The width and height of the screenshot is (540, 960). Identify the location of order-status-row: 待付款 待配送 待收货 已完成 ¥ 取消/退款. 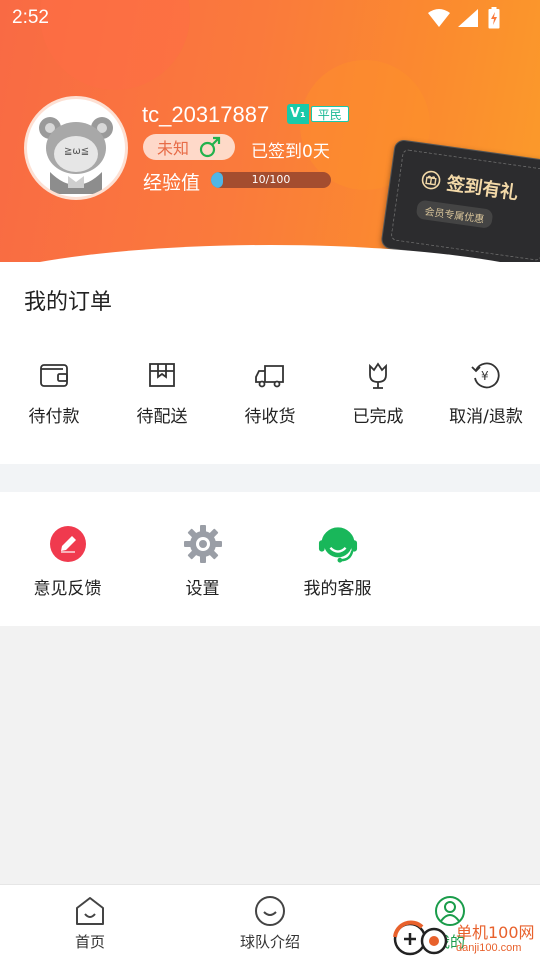
(270, 392).